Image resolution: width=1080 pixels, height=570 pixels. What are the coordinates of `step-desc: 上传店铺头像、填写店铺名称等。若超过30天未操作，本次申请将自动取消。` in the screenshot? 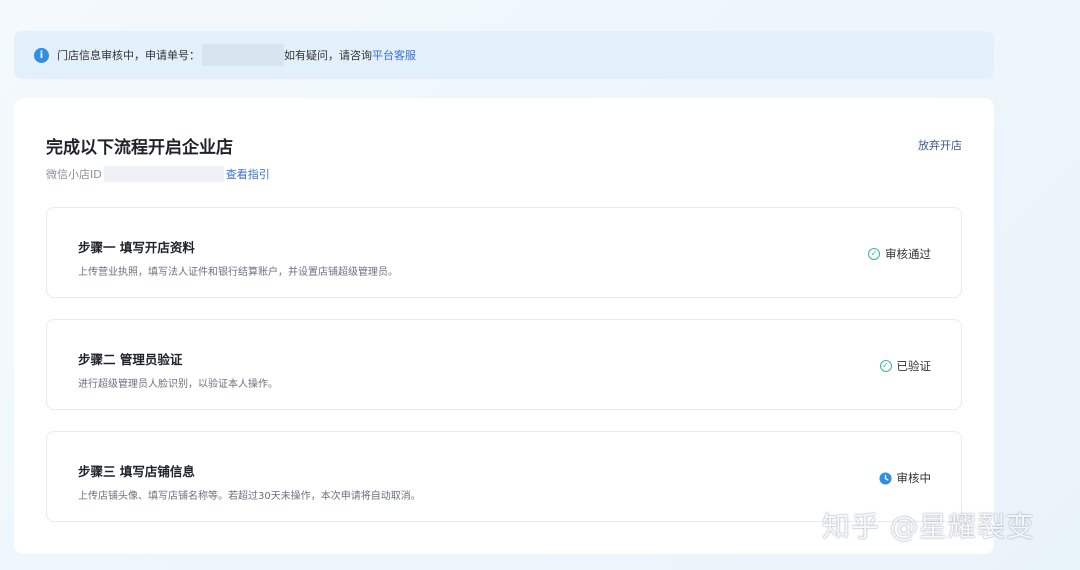 It's located at (249, 496).